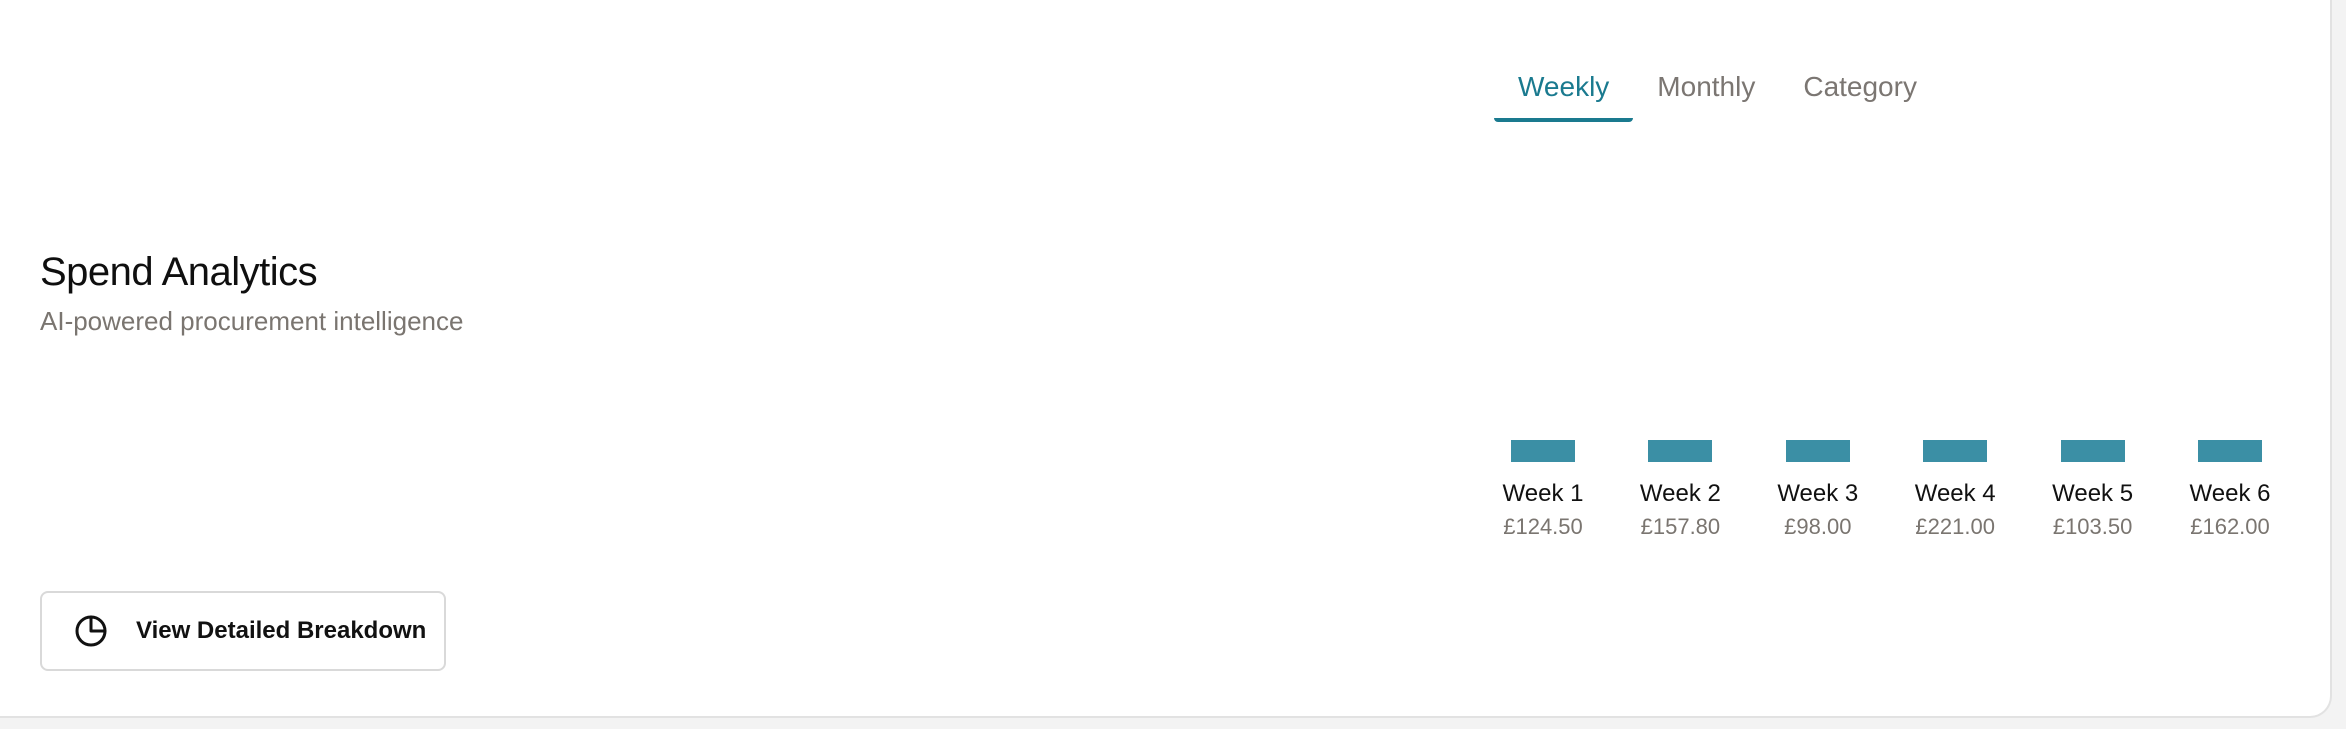 The height and width of the screenshot is (729, 2346). What do you see at coordinates (91, 631) in the screenshot?
I see `pie-chart-icon` at bounding box center [91, 631].